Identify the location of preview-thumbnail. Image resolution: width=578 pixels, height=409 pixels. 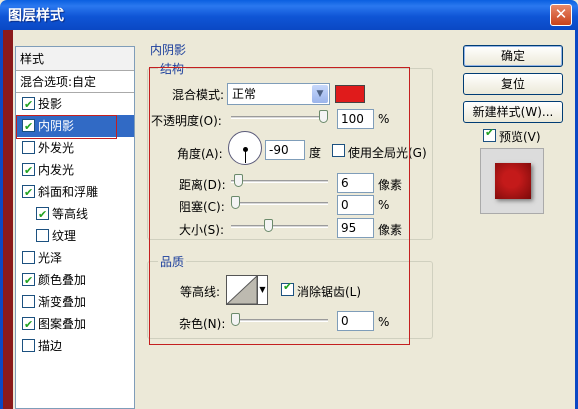
(513, 181).